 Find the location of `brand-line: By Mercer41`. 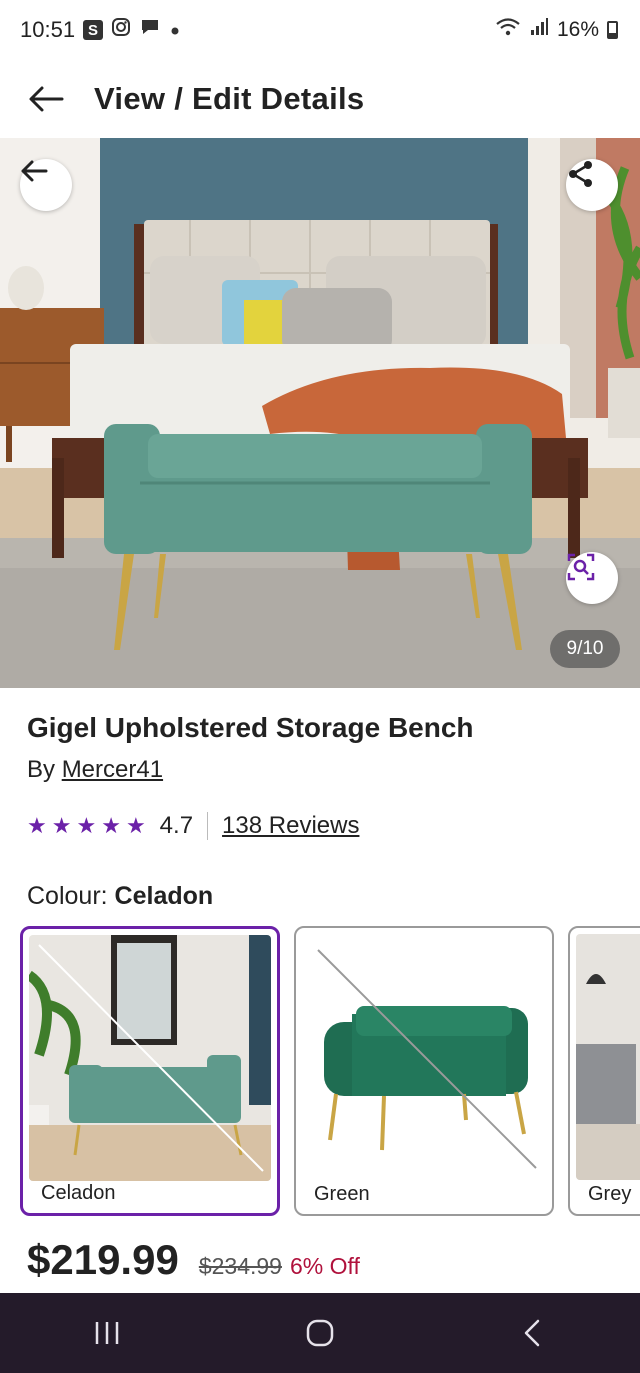

brand-line: By Mercer41 is located at coordinates (95, 770).